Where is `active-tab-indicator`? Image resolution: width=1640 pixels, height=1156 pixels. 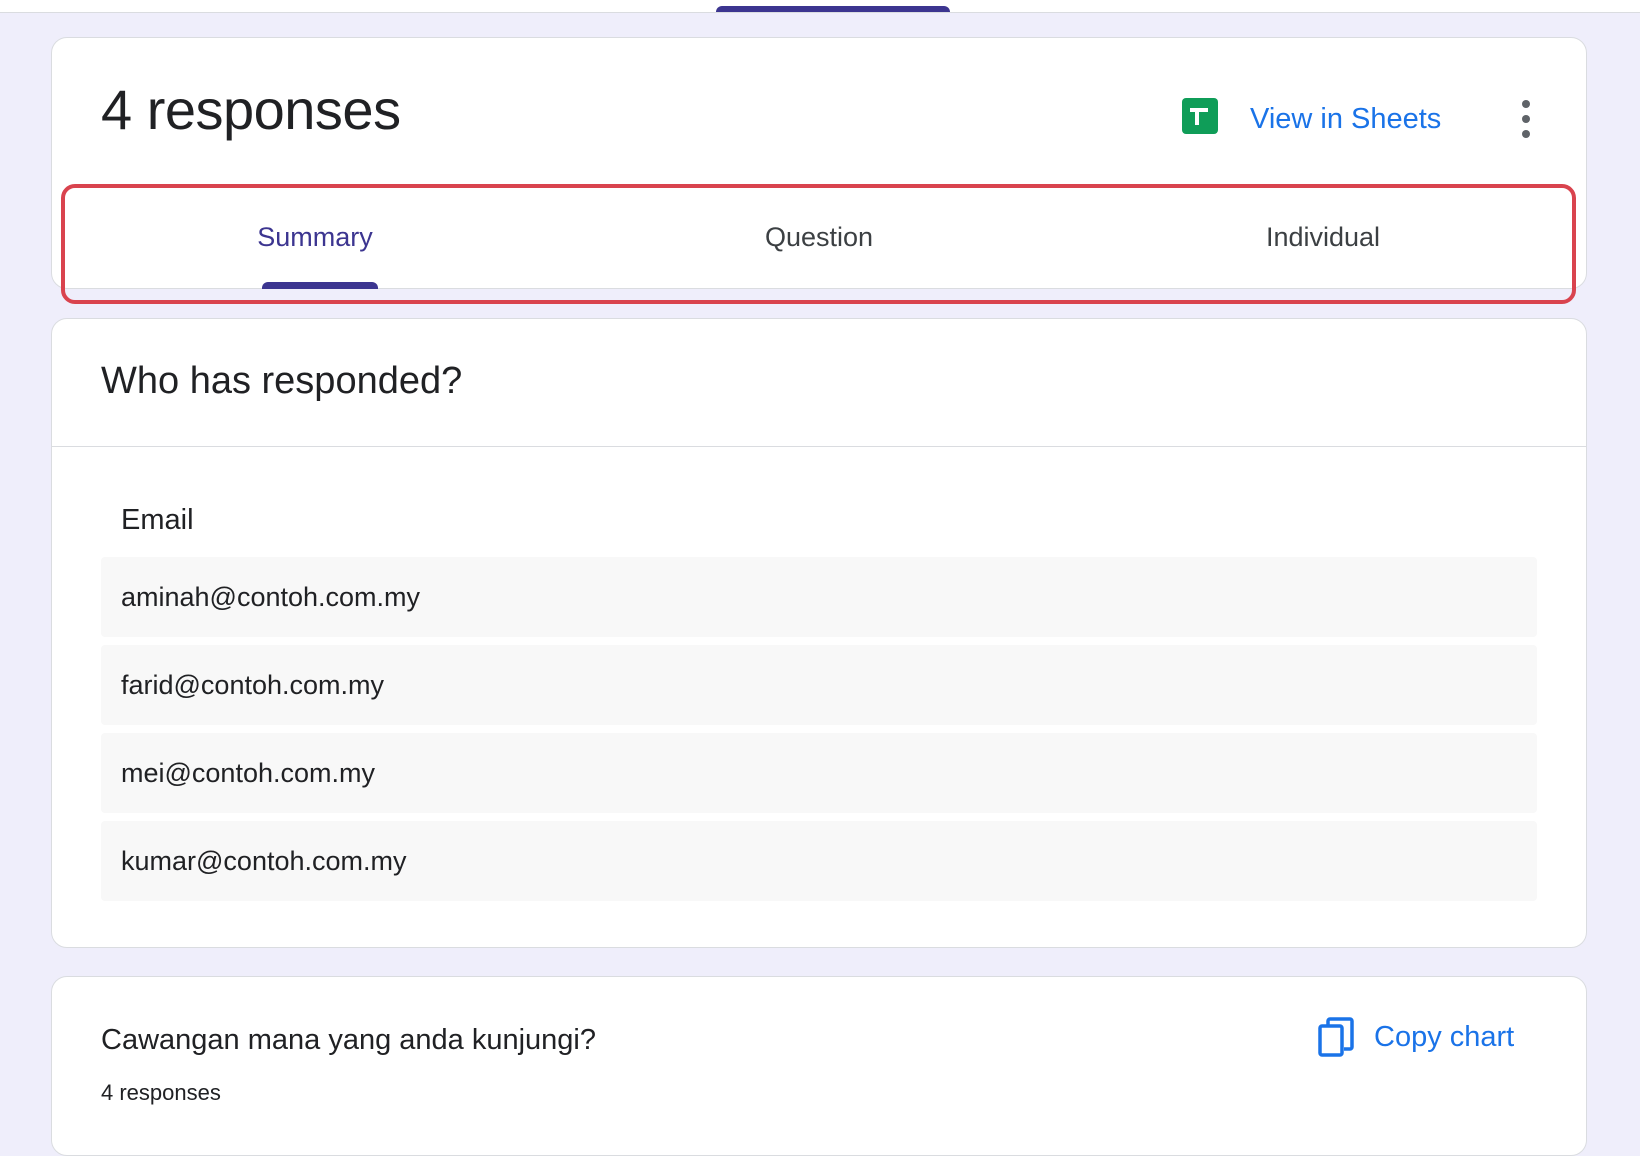
active-tab-indicator is located at coordinates (320, 285).